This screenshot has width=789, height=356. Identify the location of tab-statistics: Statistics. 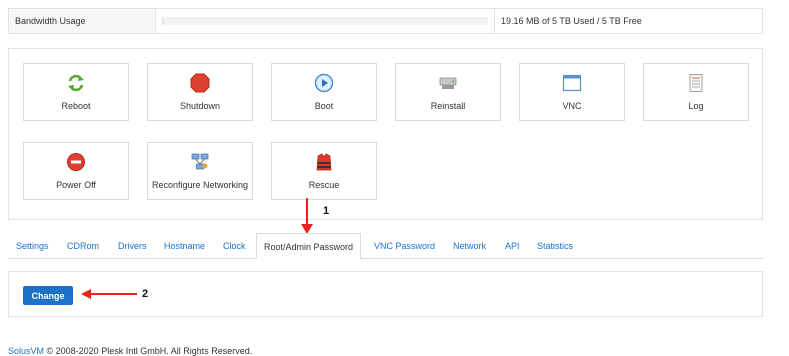
(555, 245).